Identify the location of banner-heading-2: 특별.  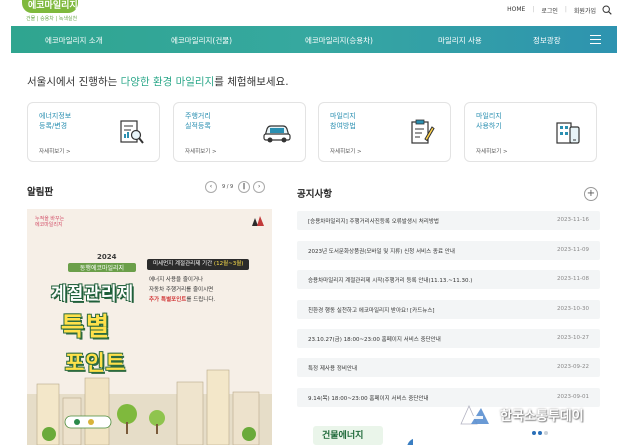
(86, 326).